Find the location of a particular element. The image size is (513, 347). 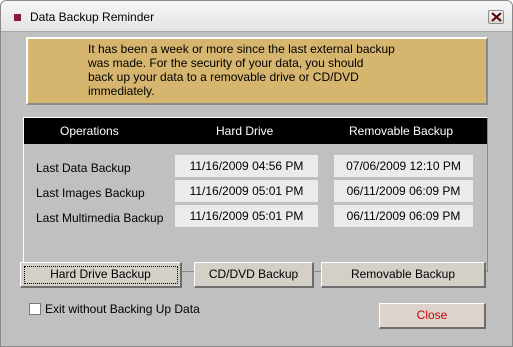

exit-without-backup-checkbox is located at coordinates (35, 309).